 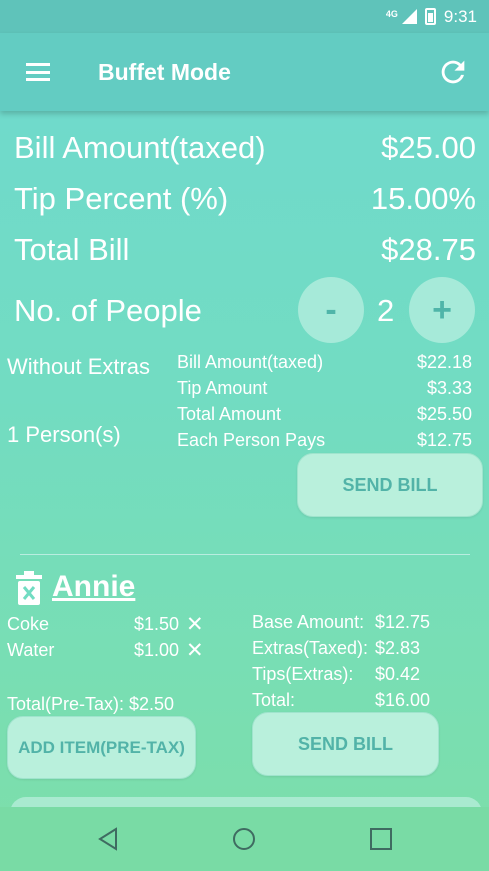 What do you see at coordinates (390, 485) in the screenshot?
I see `send-bill-button: SEND BILL` at bounding box center [390, 485].